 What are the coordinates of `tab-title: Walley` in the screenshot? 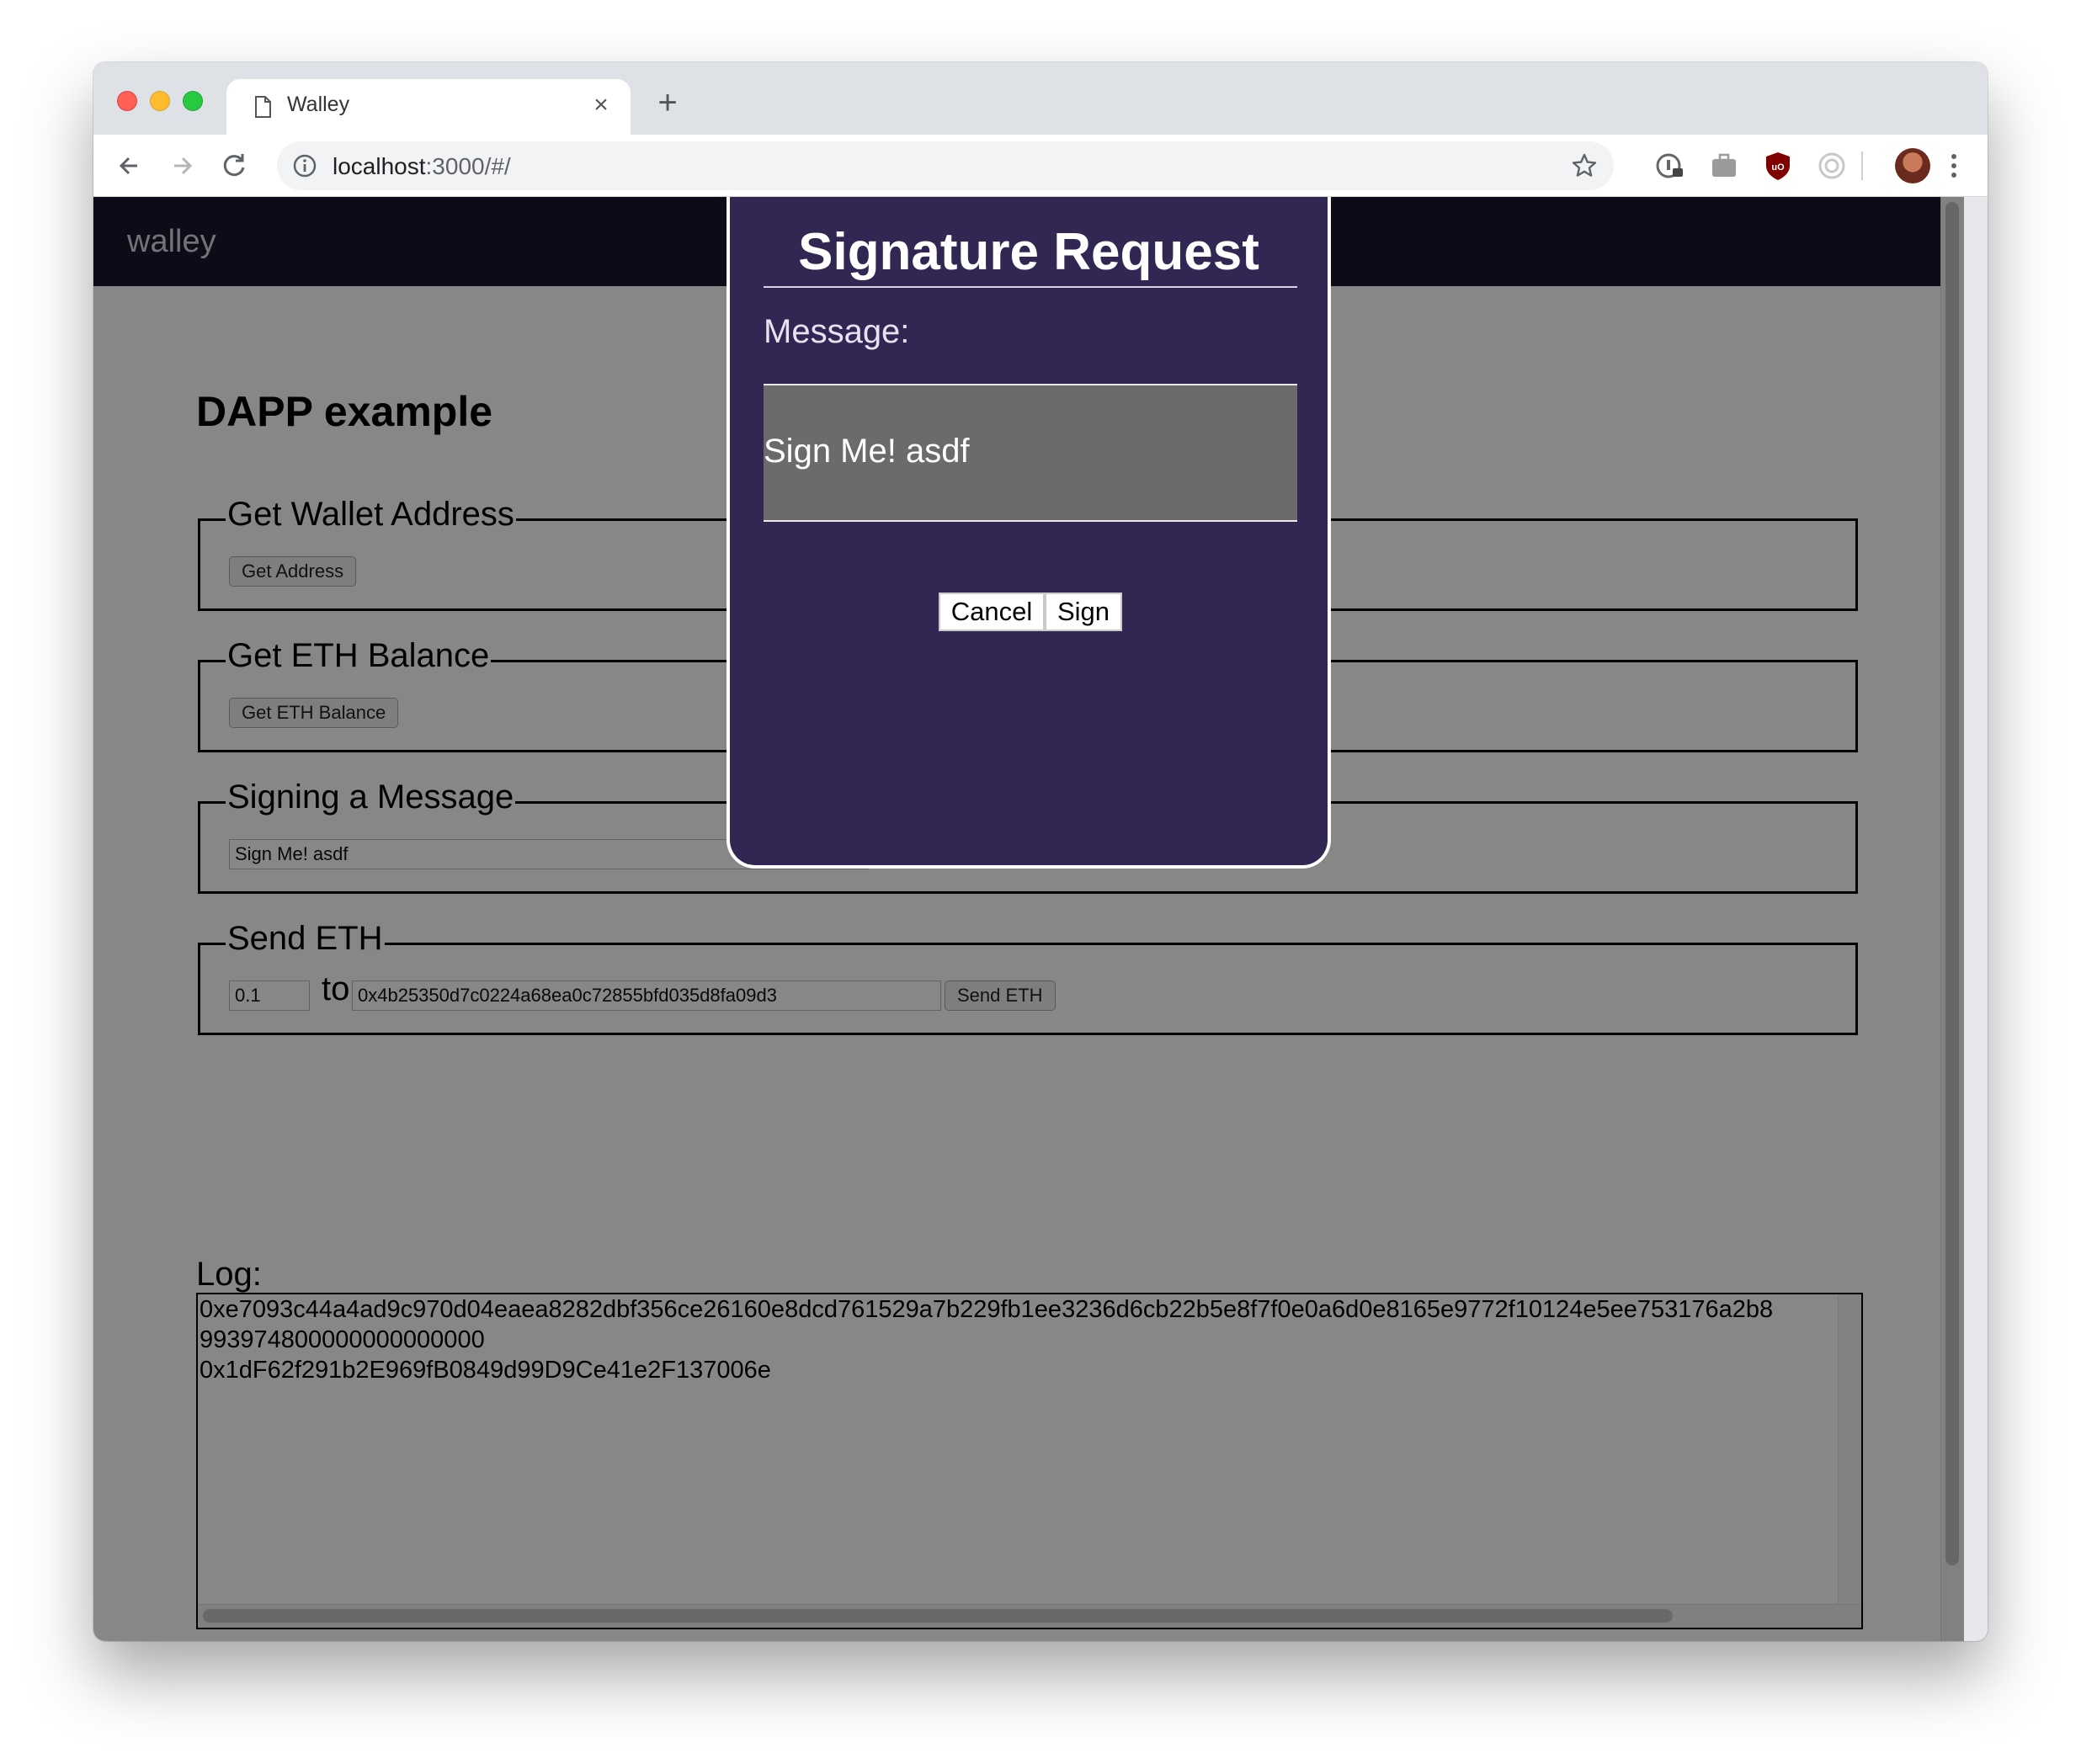 It's located at (318, 105).